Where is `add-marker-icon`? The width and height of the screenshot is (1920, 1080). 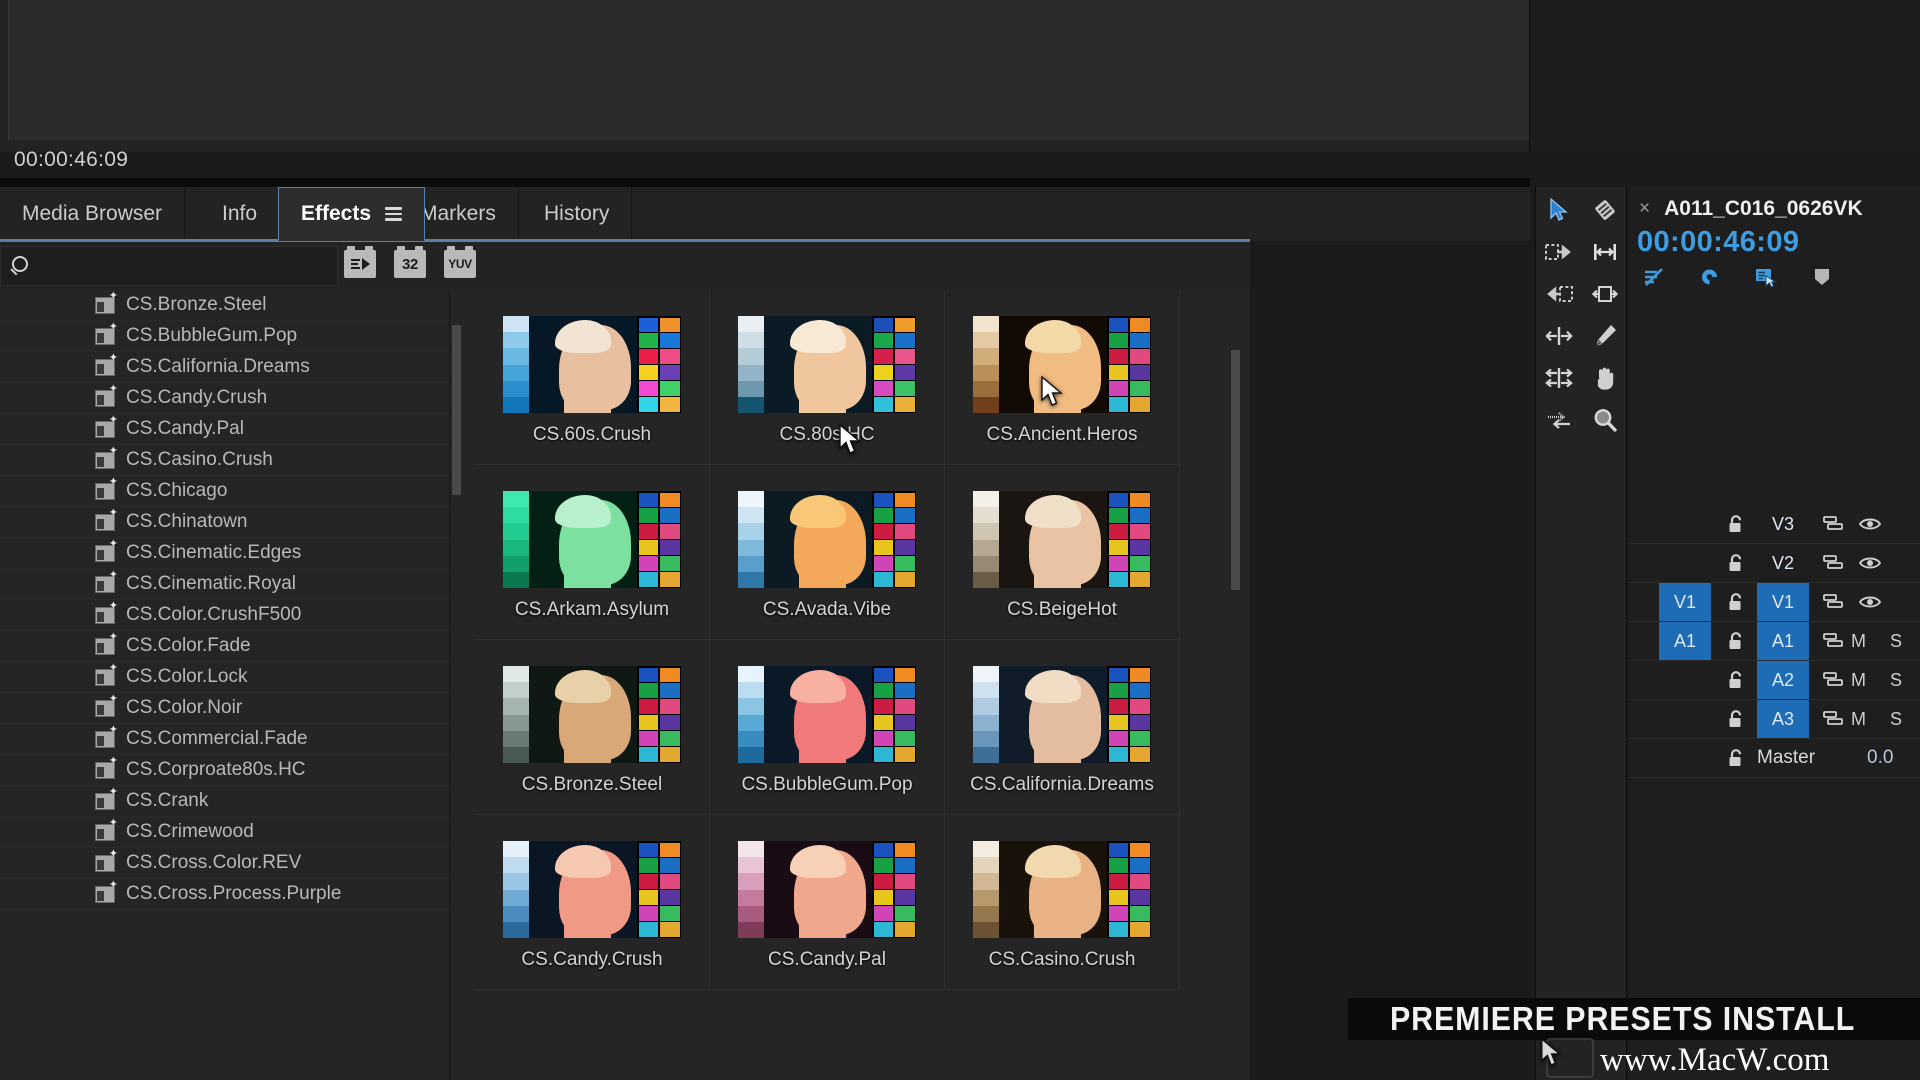
add-marker-icon is located at coordinates (1822, 277).